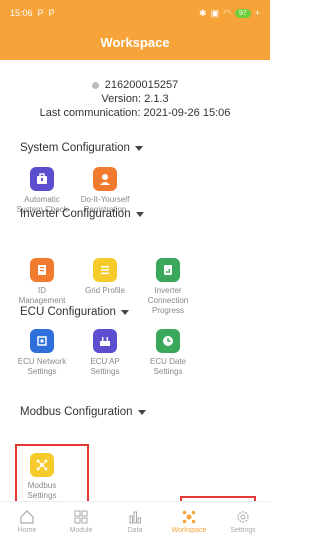 This screenshot has height=541, width=320. What do you see at coordinates (105, 270) in the screenshot?
I see `list-icon` at bounding box center [105, 270].